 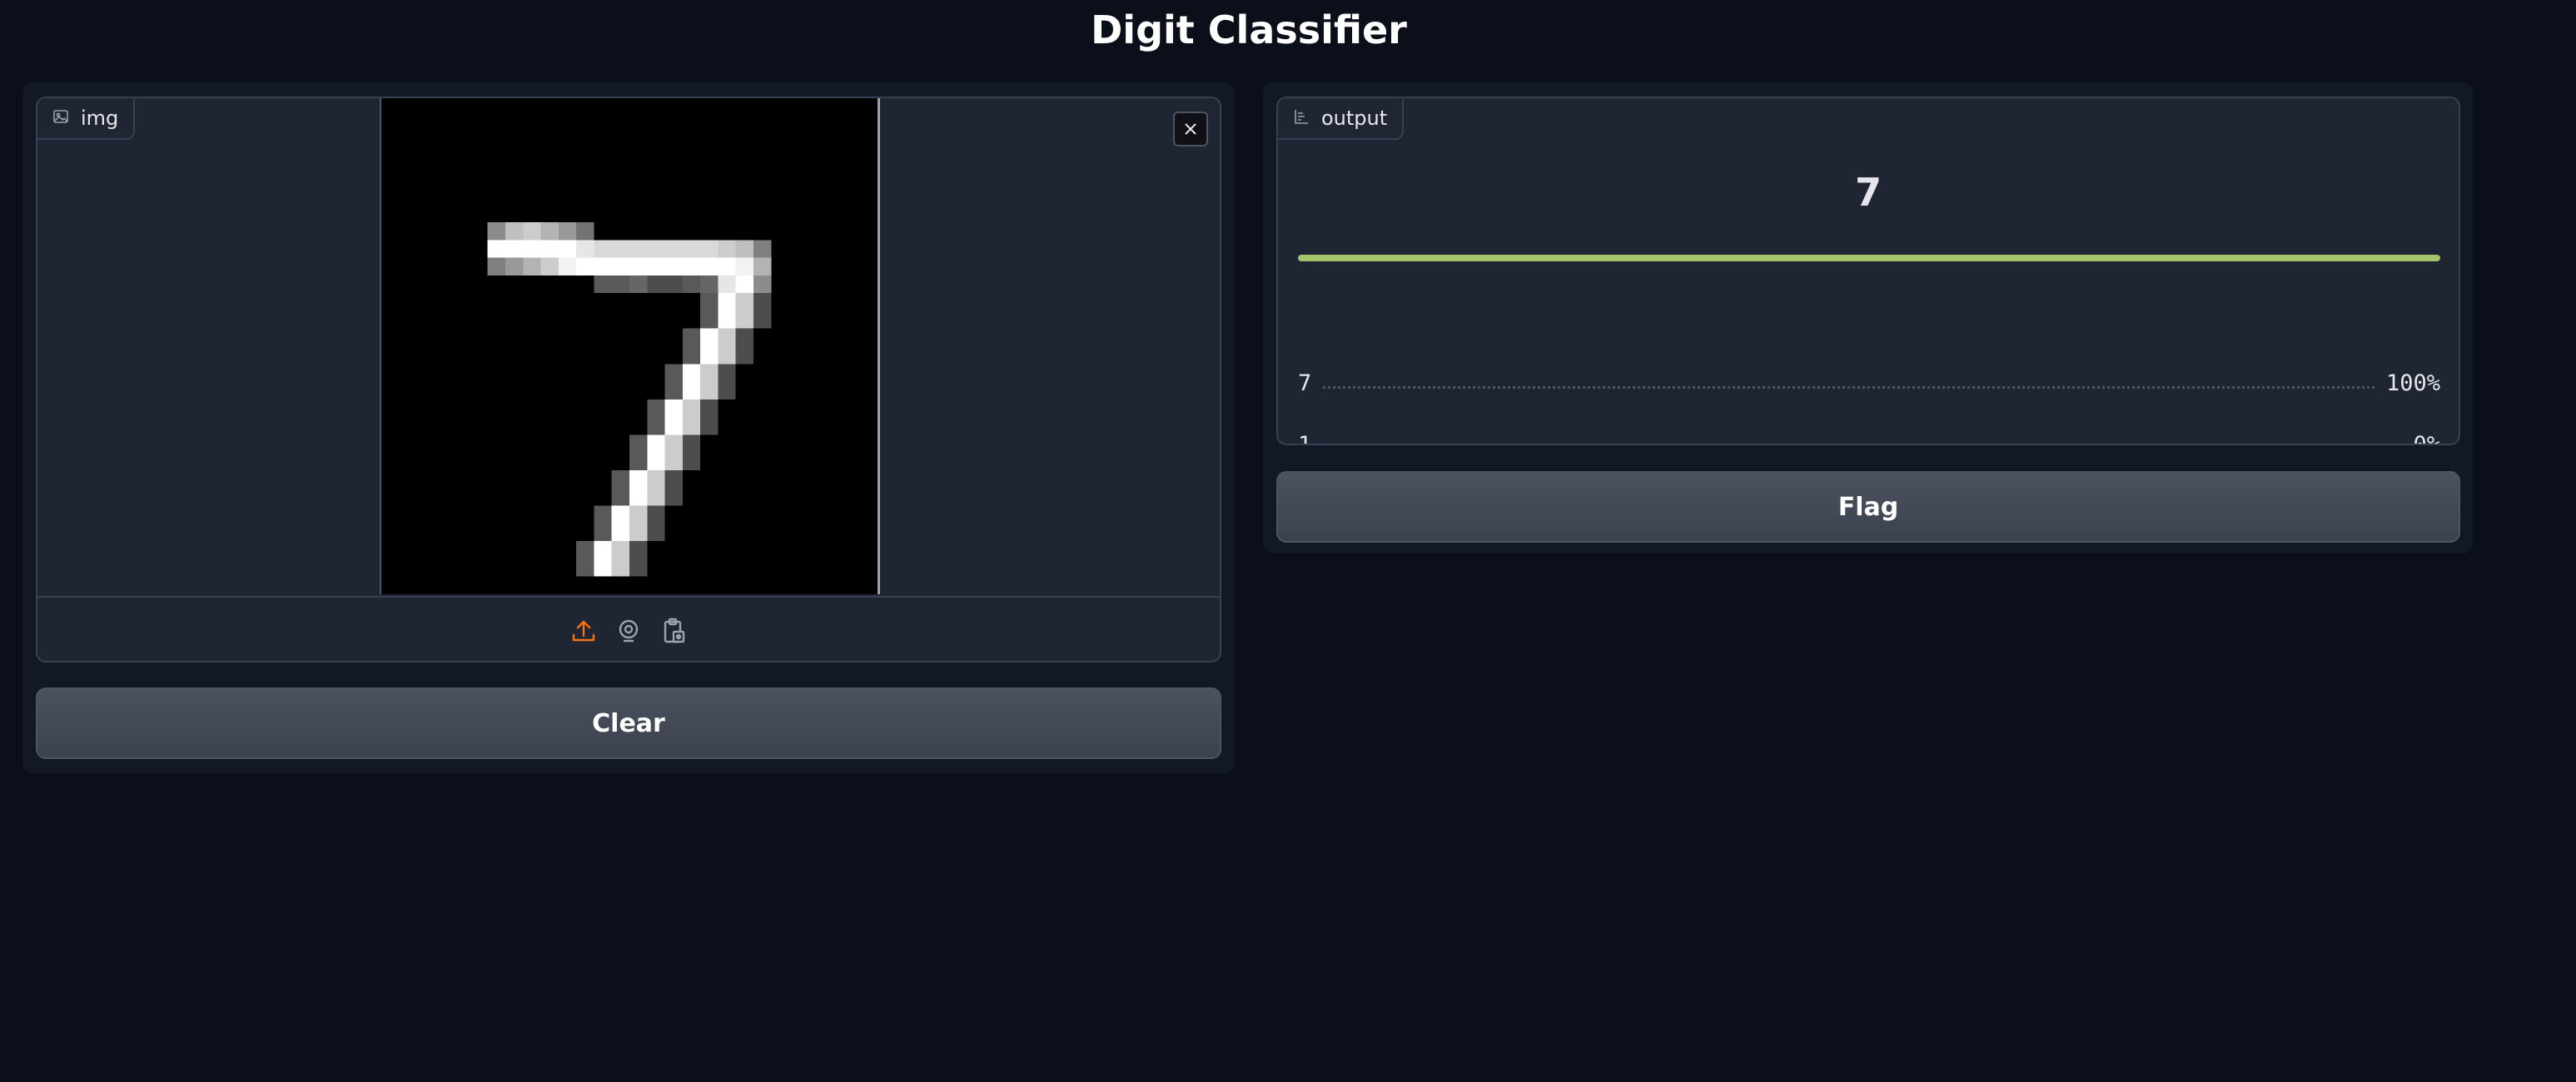 What do you see at coordinates (1869, 383) in the screenshot?
I see `confidence-row: 7 100%` at bounding box center [1869, 383].